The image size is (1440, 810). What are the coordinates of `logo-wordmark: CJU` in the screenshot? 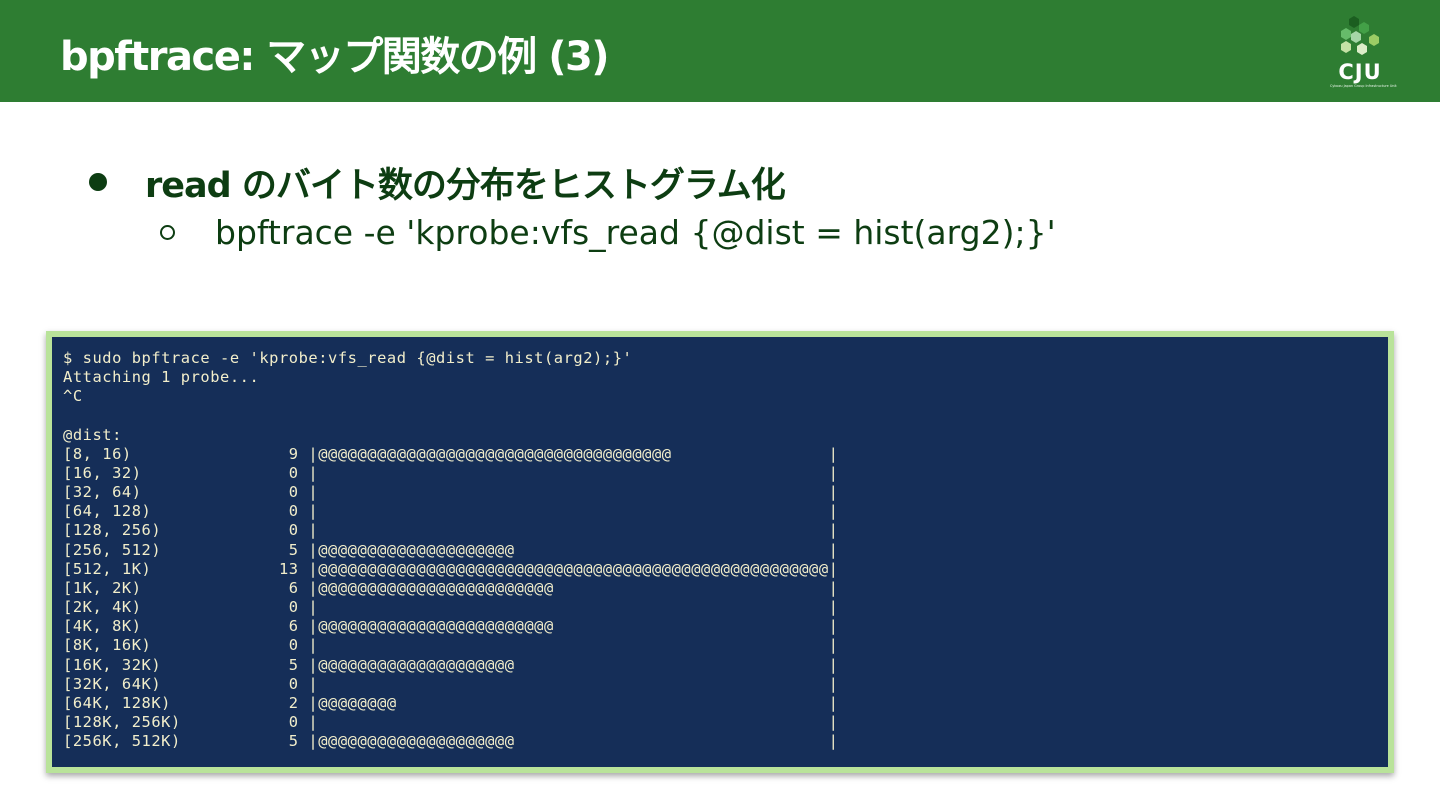 It's located at (1360, 72).